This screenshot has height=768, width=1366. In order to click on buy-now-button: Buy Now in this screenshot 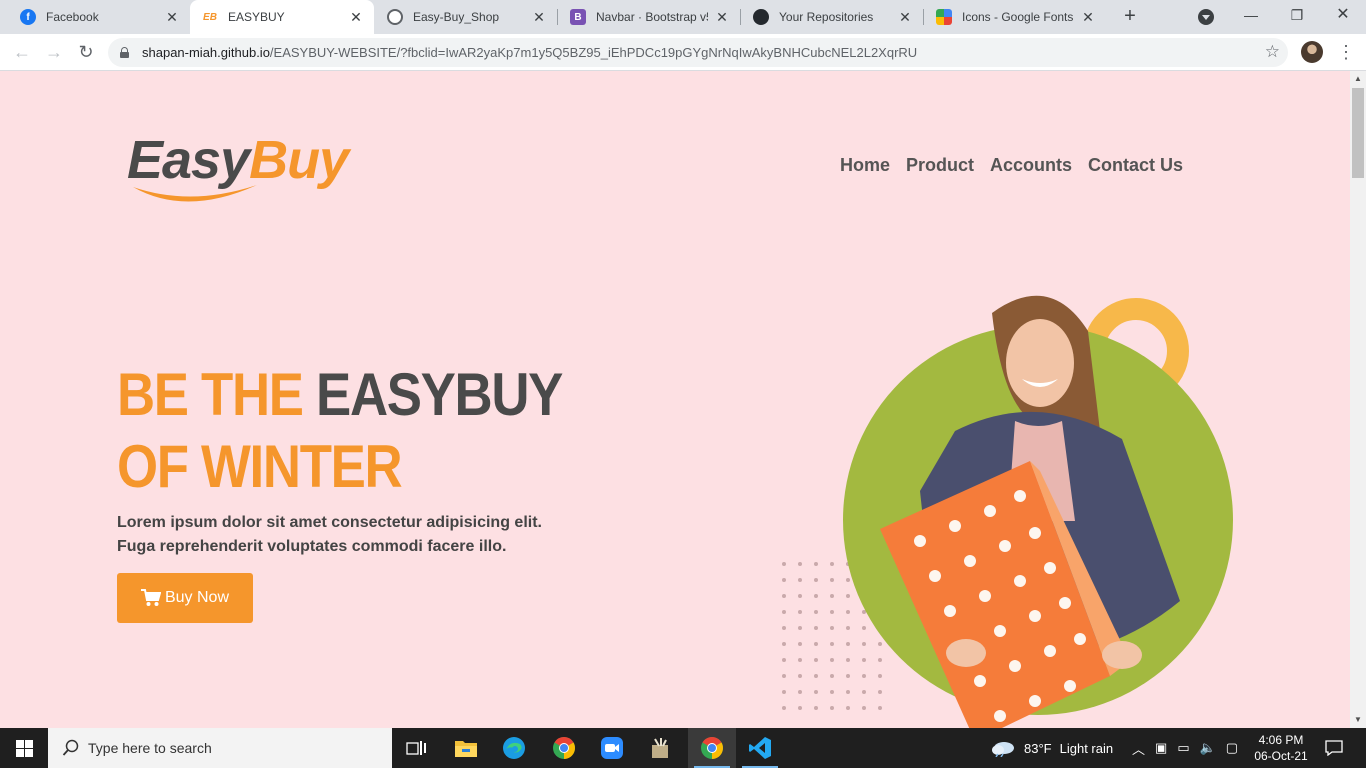, I will do `click(185, 598)`.